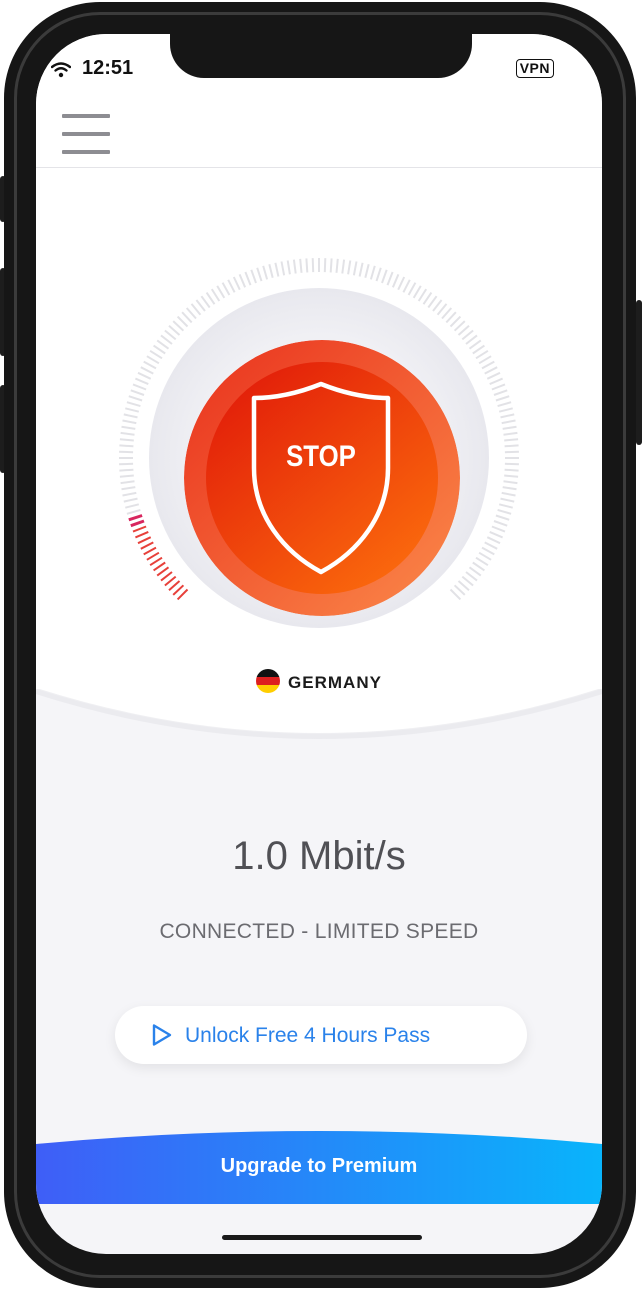  I want to click on hamburger-menu-icon, so click(87, 135).